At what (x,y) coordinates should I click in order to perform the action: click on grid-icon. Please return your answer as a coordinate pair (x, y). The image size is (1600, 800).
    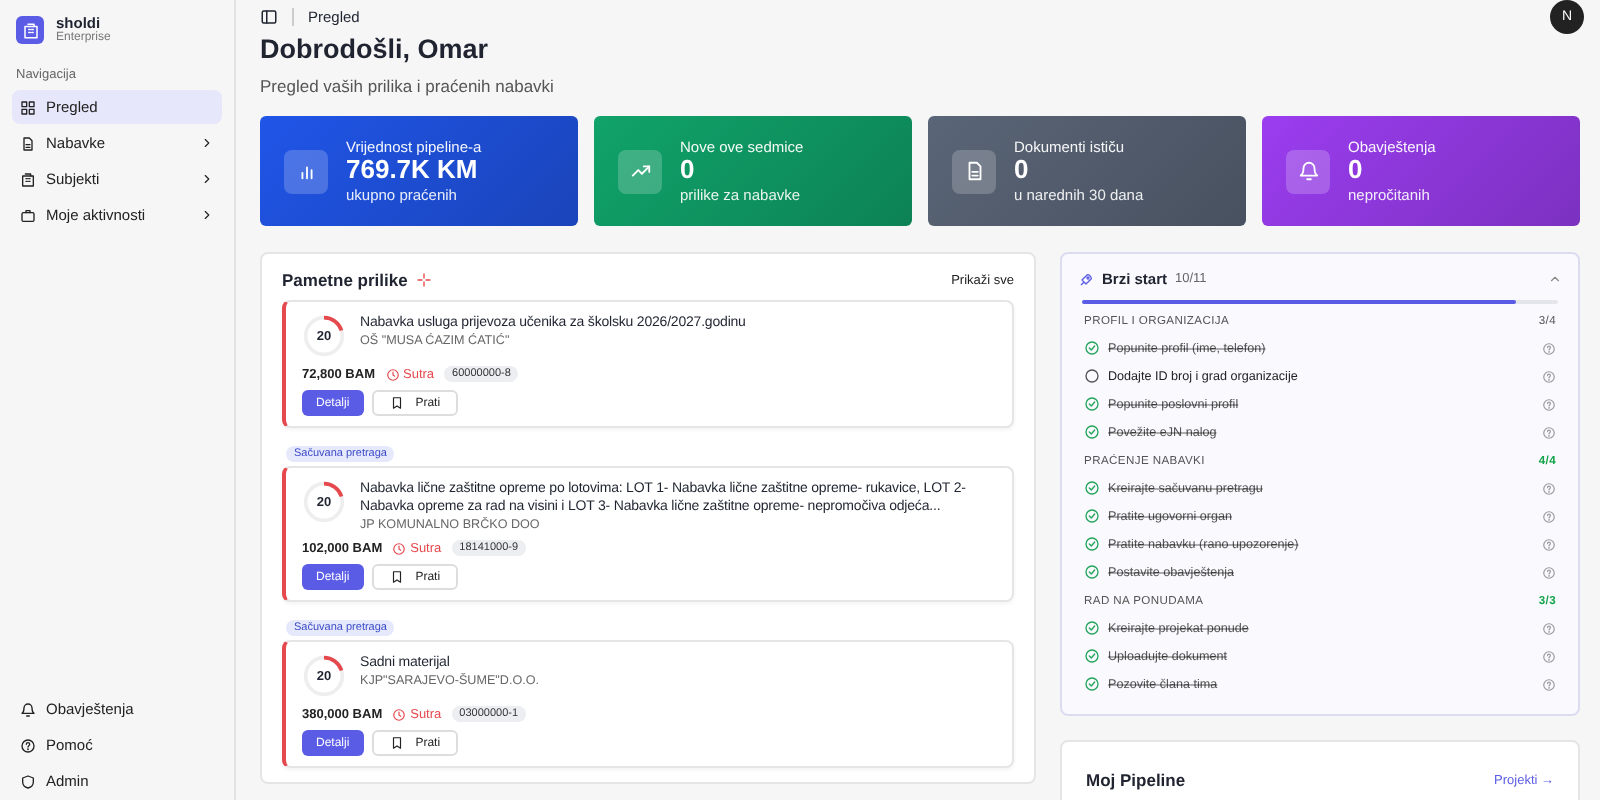
    Looking at the image, I should click on (28, 107).